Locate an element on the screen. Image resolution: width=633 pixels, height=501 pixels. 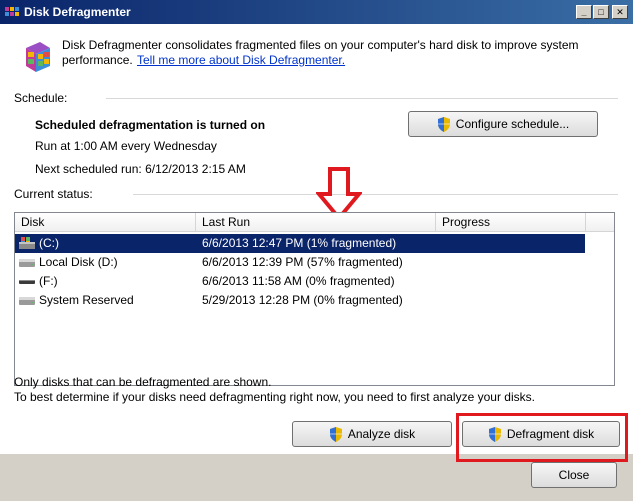
analyze-disk-label: Analyze disk is located at coordinates (381, 434).